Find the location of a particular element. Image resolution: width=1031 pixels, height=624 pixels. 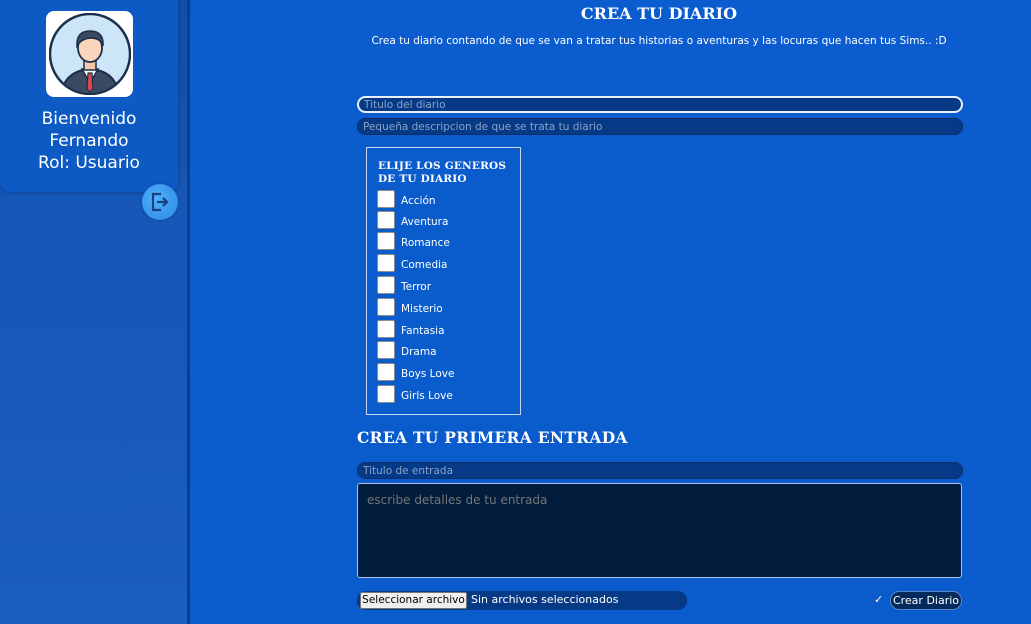

welcome-text: Bienvenido Fernando Rol: Usuario is located at coordinates (89, 141).